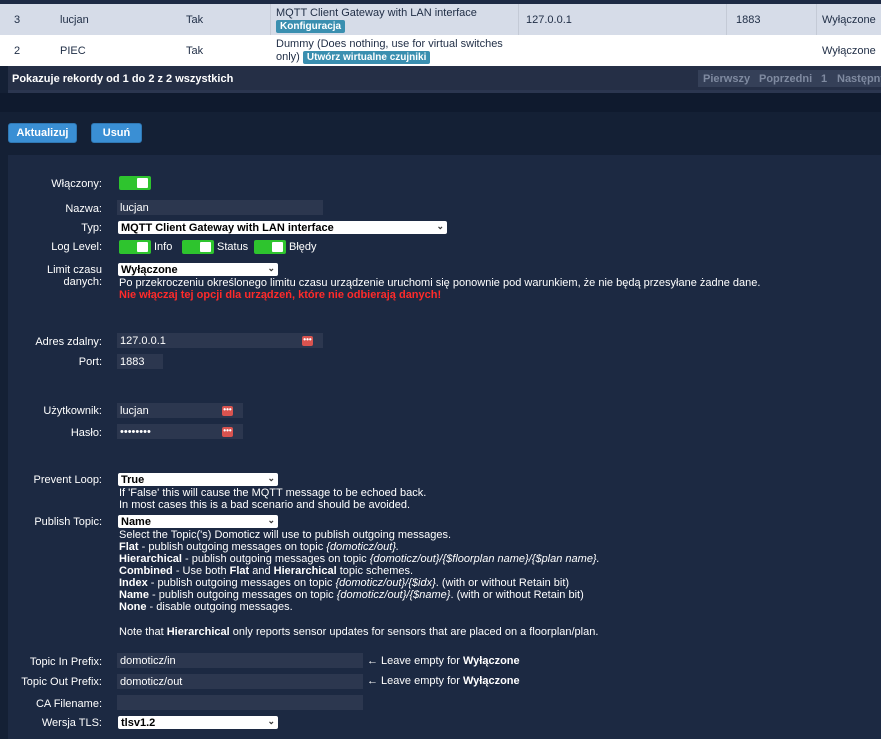 The height and width of the screenshot is (739, 881). What do you see at coordinates (549, 19) in the screenshot?
I see `cell-address: 127.0.0.1` at bounding box center [549, 19].